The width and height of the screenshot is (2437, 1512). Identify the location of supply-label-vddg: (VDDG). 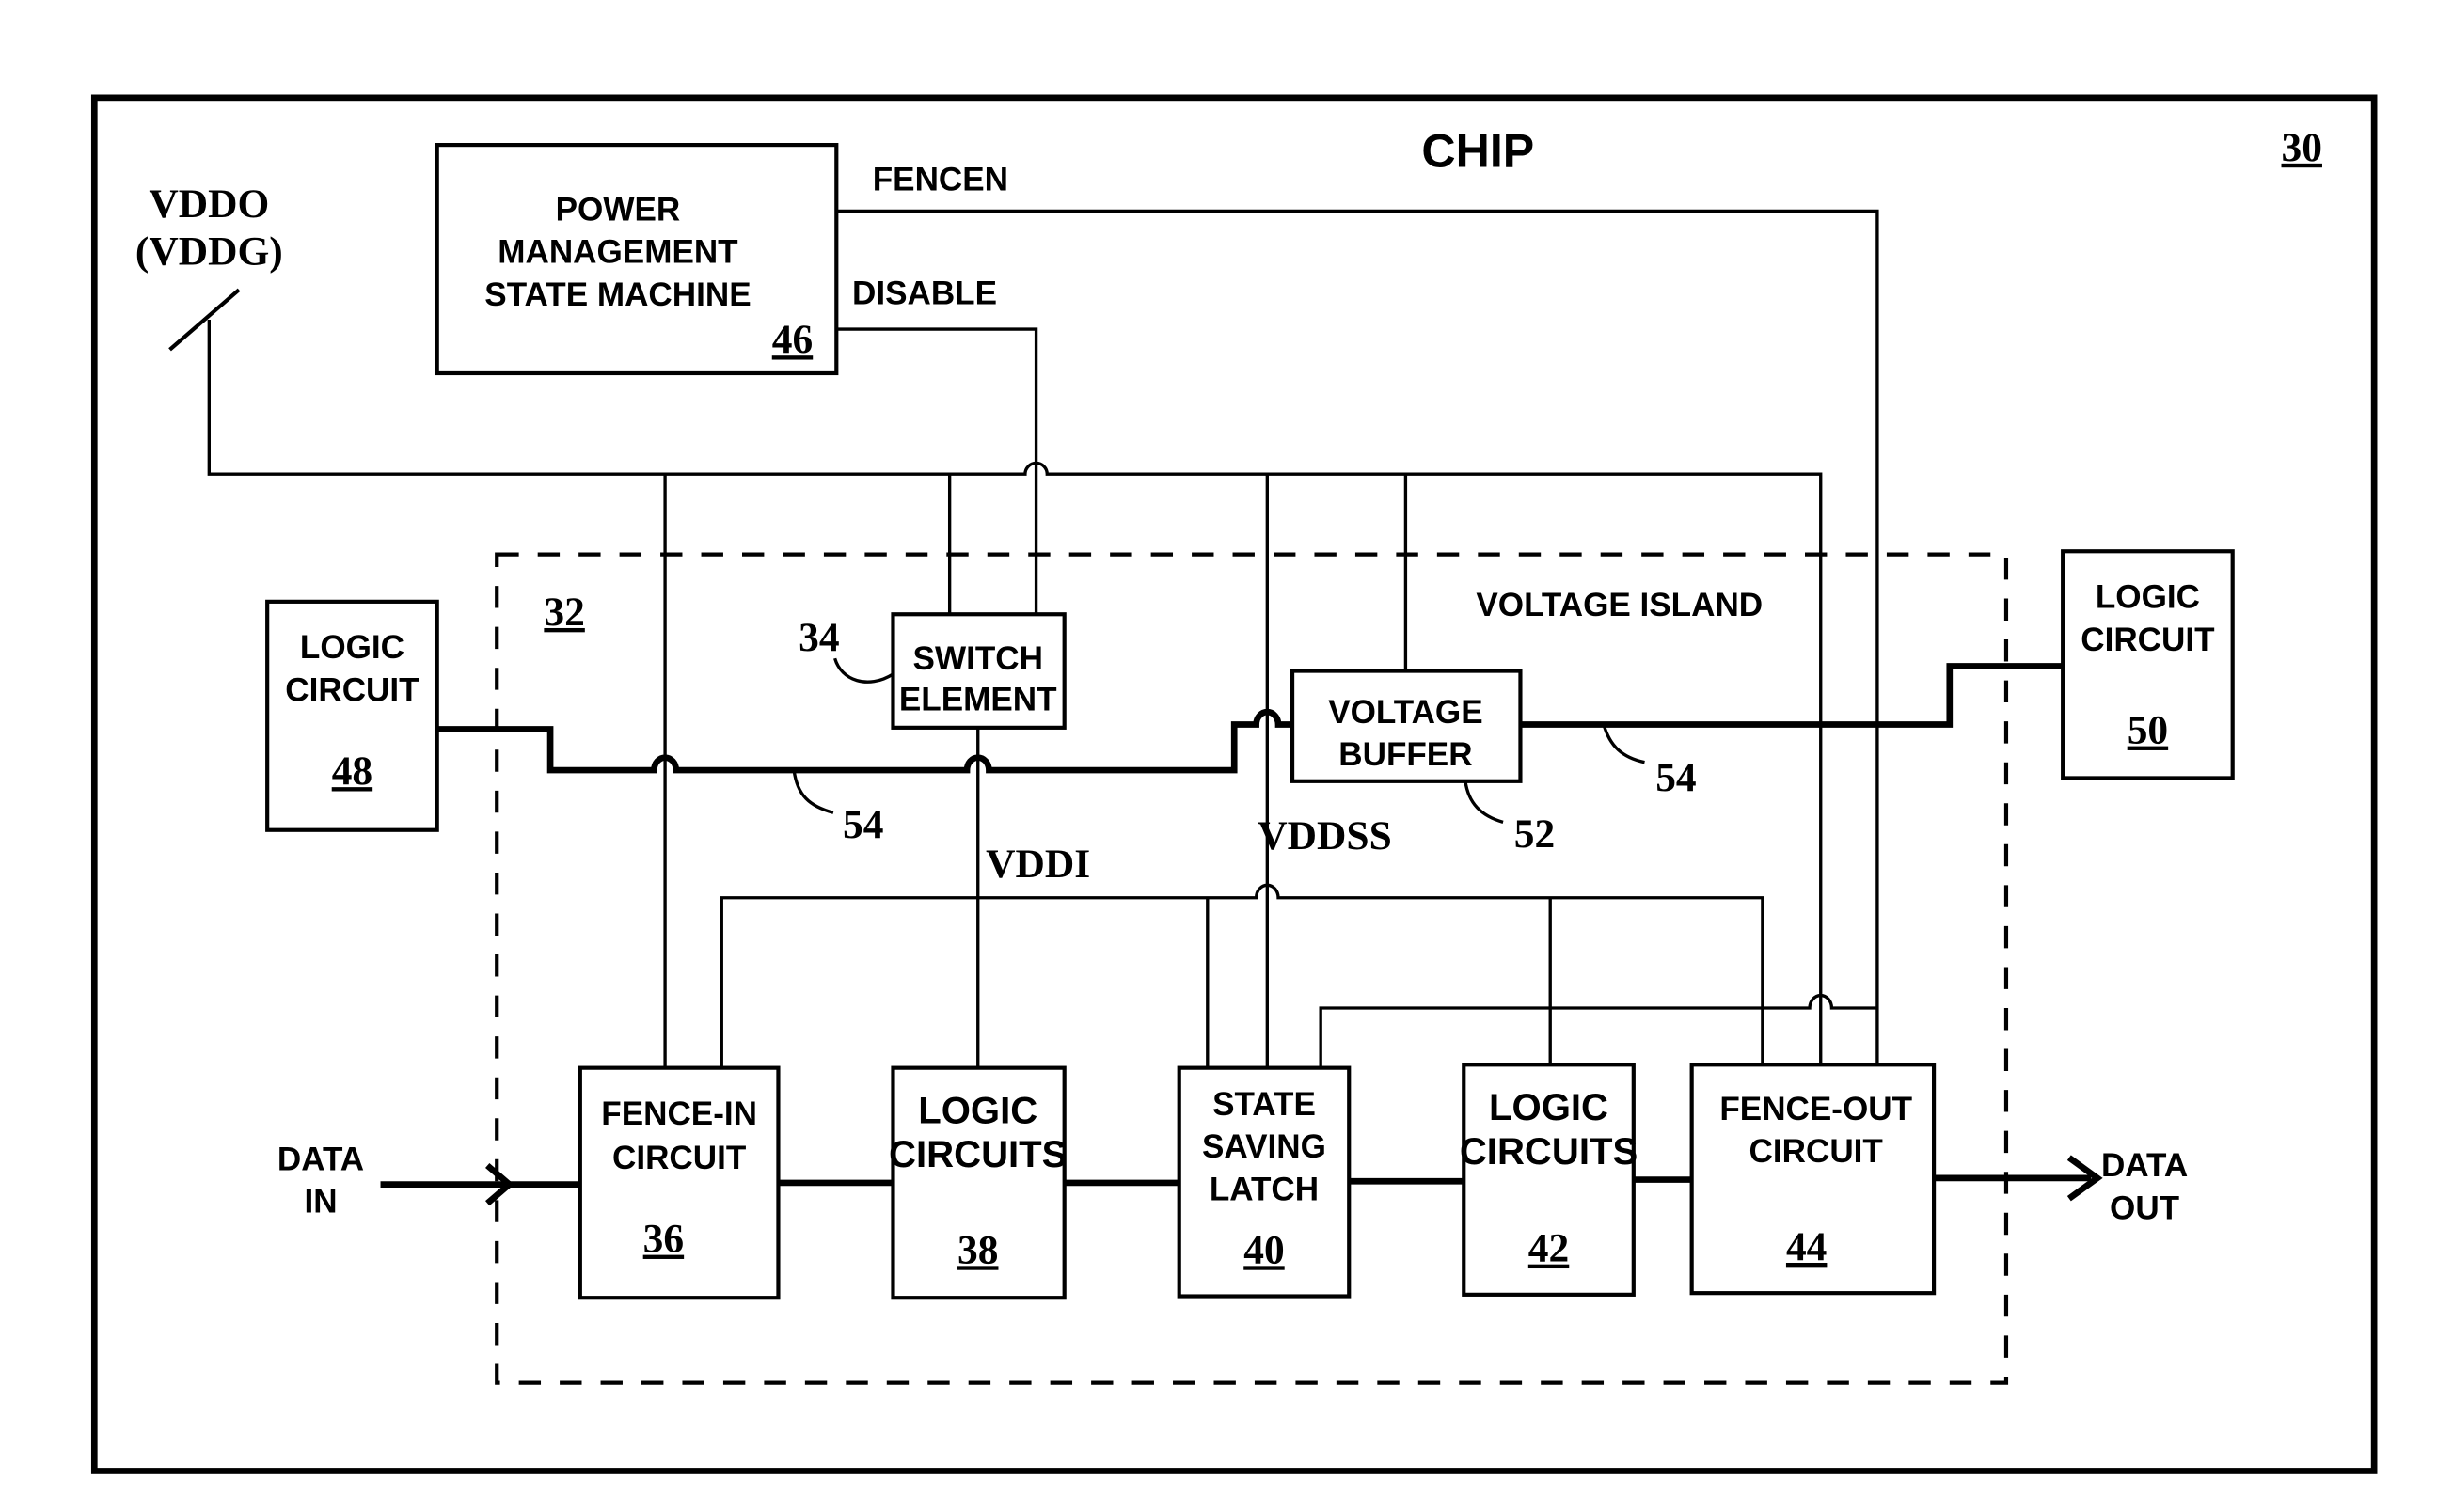
(209, 251).